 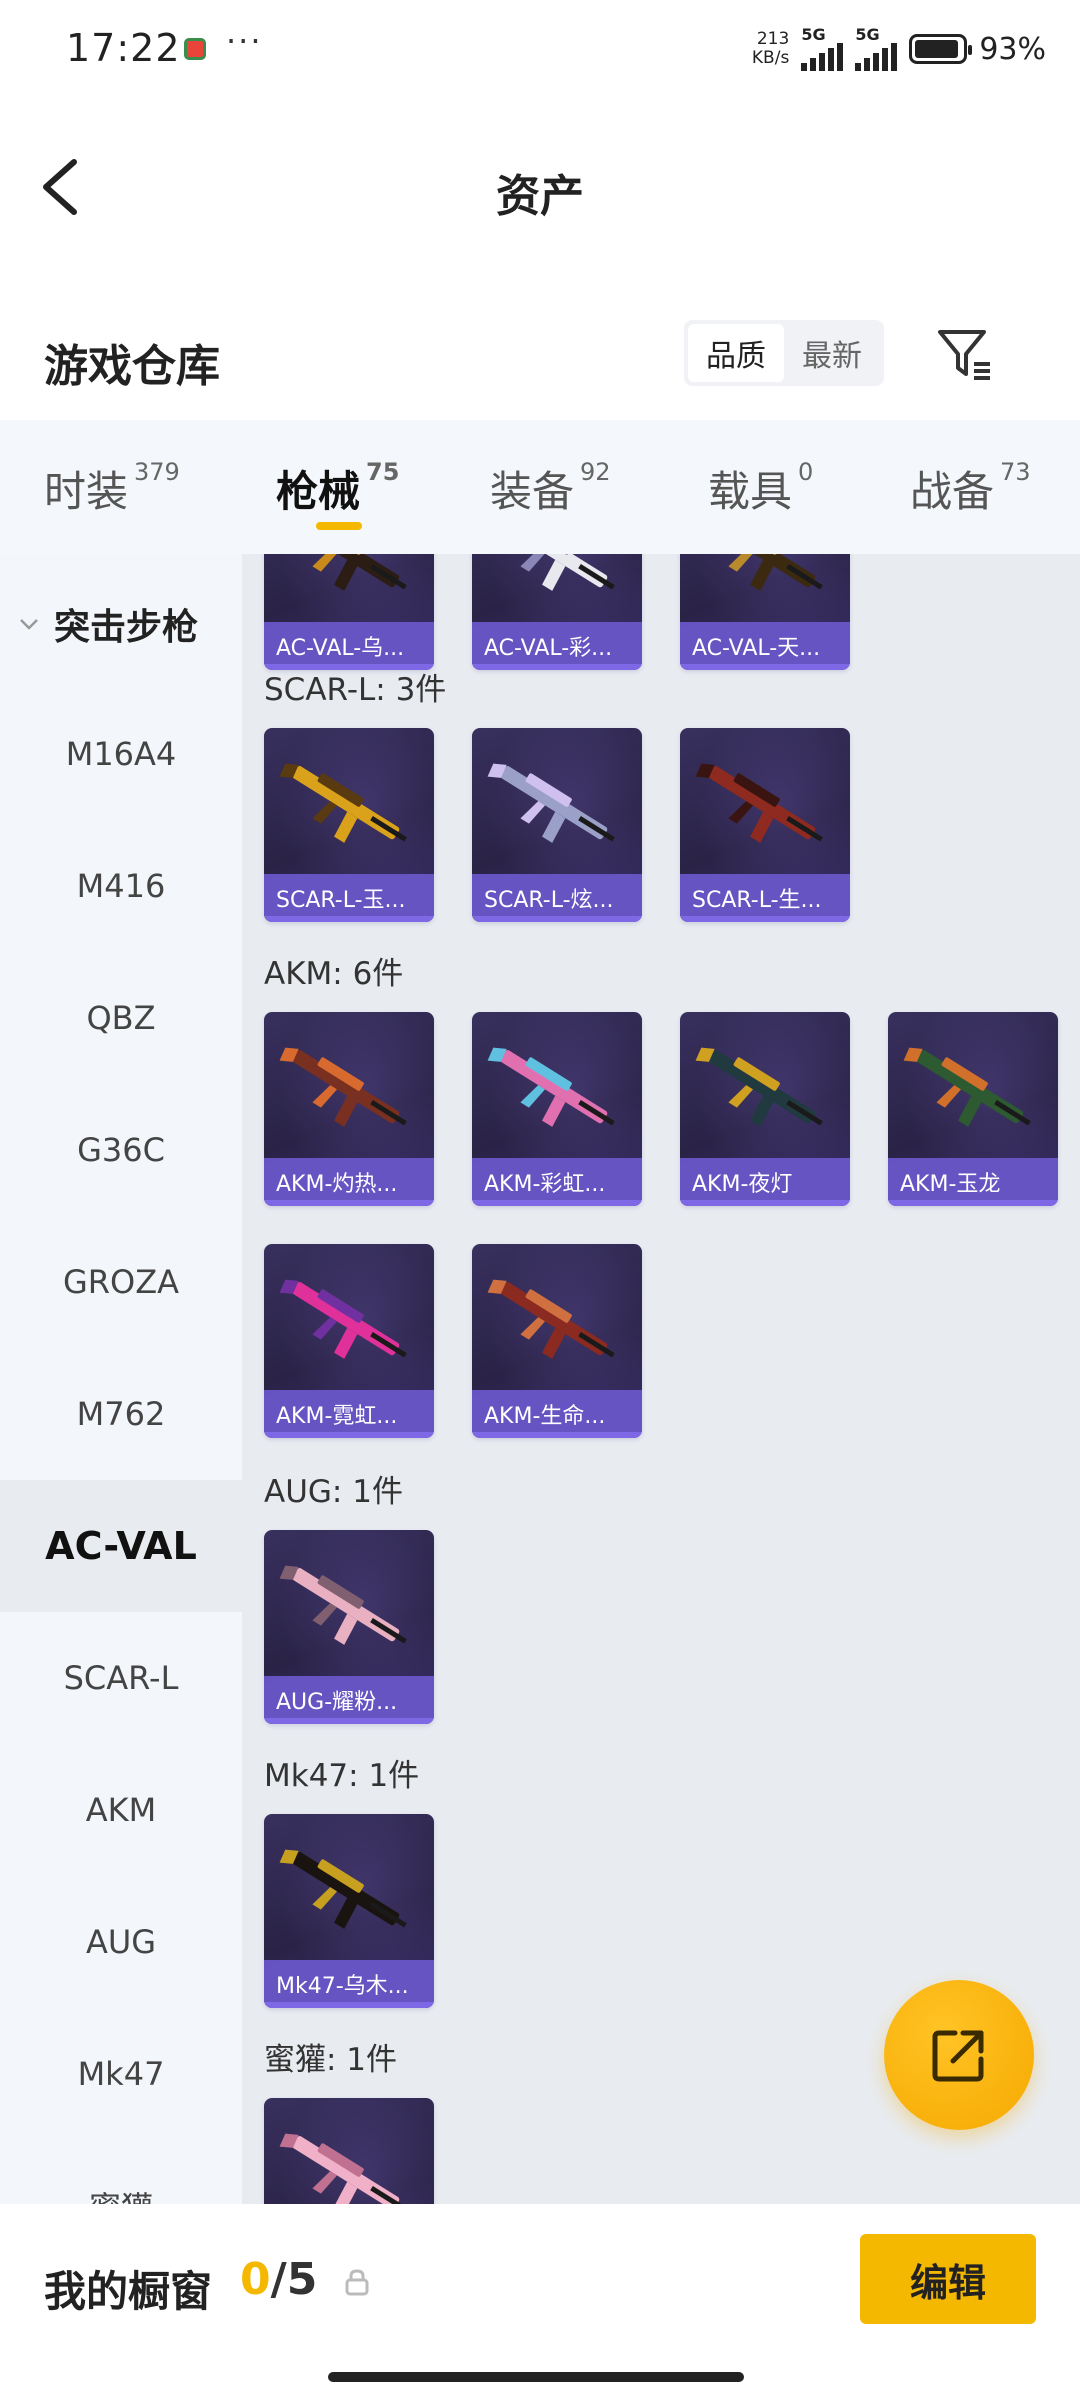 I want to click on tab-count: 379, so click(x=157, y=472).